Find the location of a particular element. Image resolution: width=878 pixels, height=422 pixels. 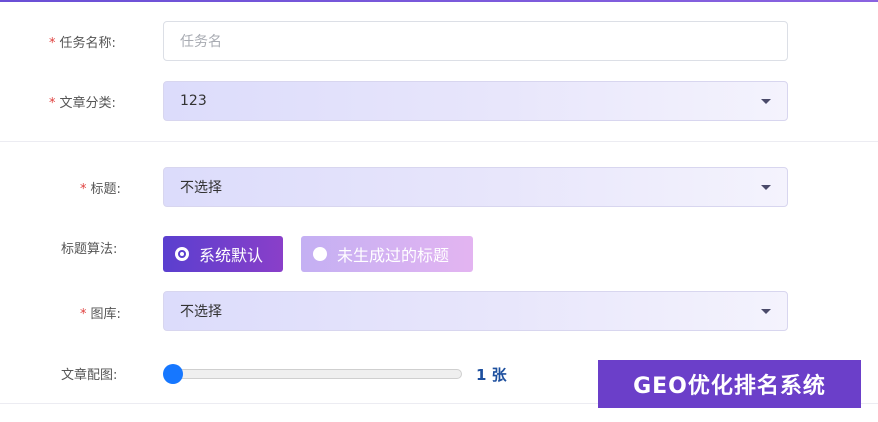

article-images-slider-track is located at coordinates (317, 374).